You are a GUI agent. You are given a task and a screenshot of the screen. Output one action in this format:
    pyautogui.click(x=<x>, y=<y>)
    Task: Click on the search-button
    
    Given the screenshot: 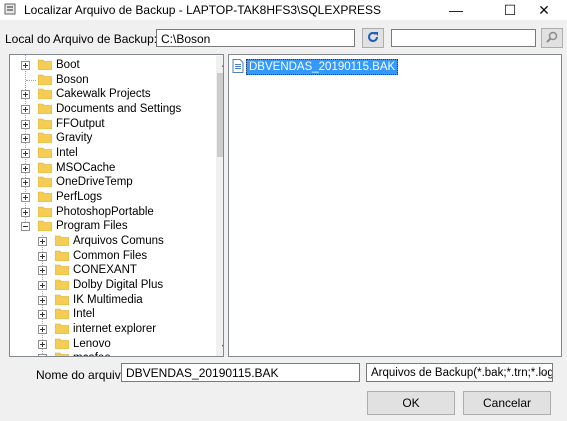 What is the action you would take?
    pyautogui.click(x=552, y=38)
    